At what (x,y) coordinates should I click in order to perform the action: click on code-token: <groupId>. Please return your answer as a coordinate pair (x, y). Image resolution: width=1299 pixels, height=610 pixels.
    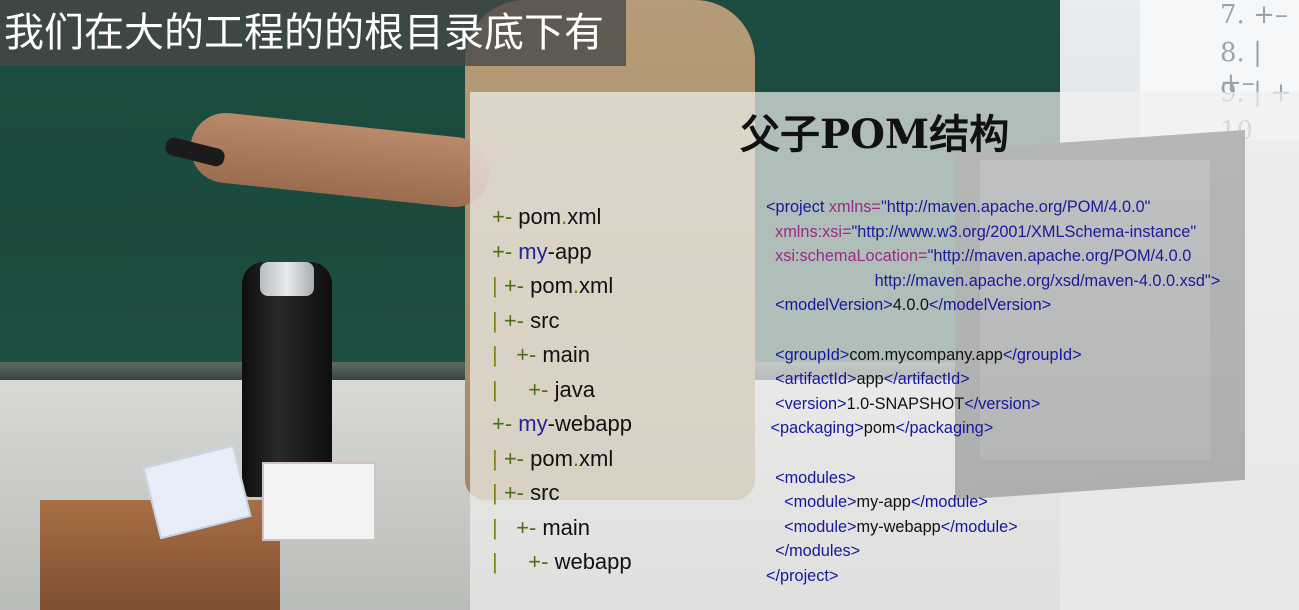
    Looking at the image, I should click on (812, 354).